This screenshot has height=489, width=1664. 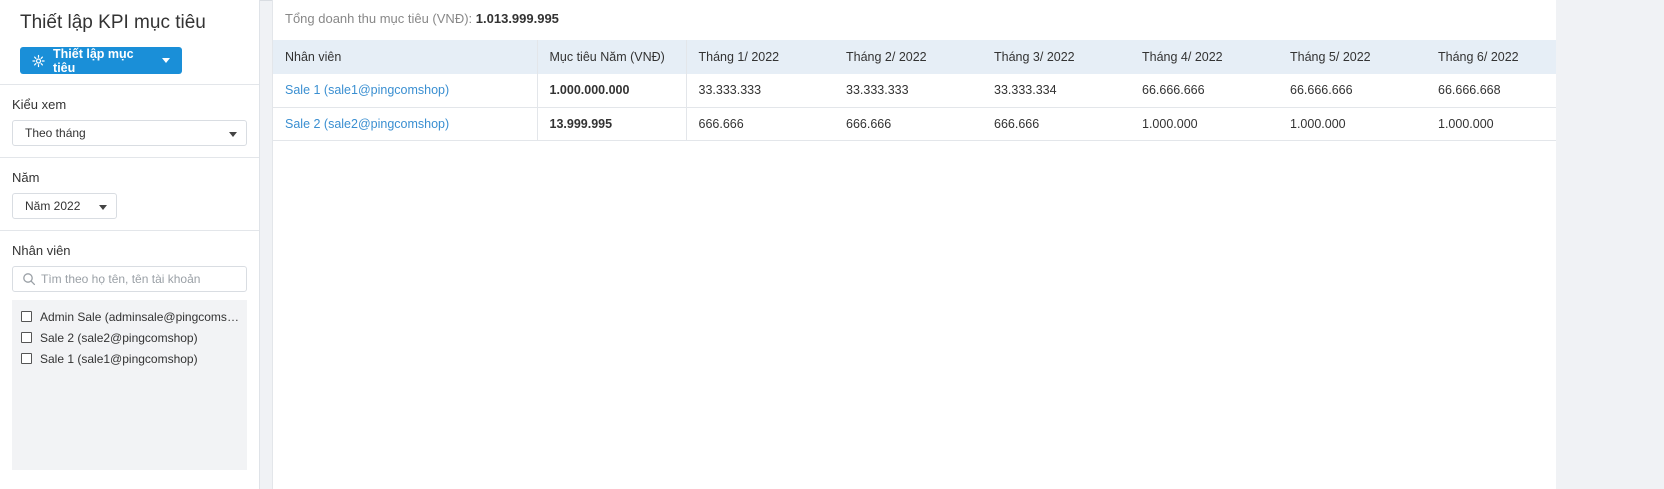 What do you see at coordinates (26, 177) in the screenshot?
I see `year-label: Năm` at bounding box center [26, 177].